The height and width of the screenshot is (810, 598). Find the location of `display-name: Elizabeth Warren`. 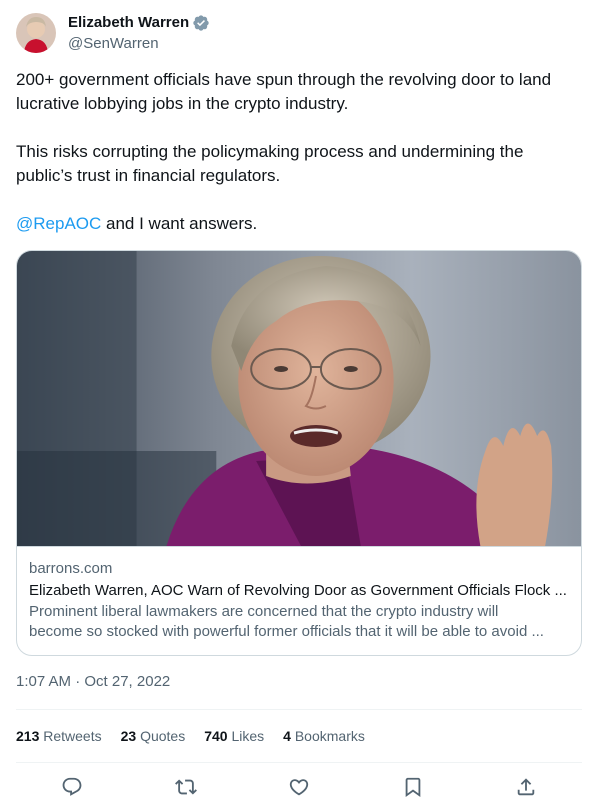

display-name: Elizabeth Warren is located at coordinates (128, 22).